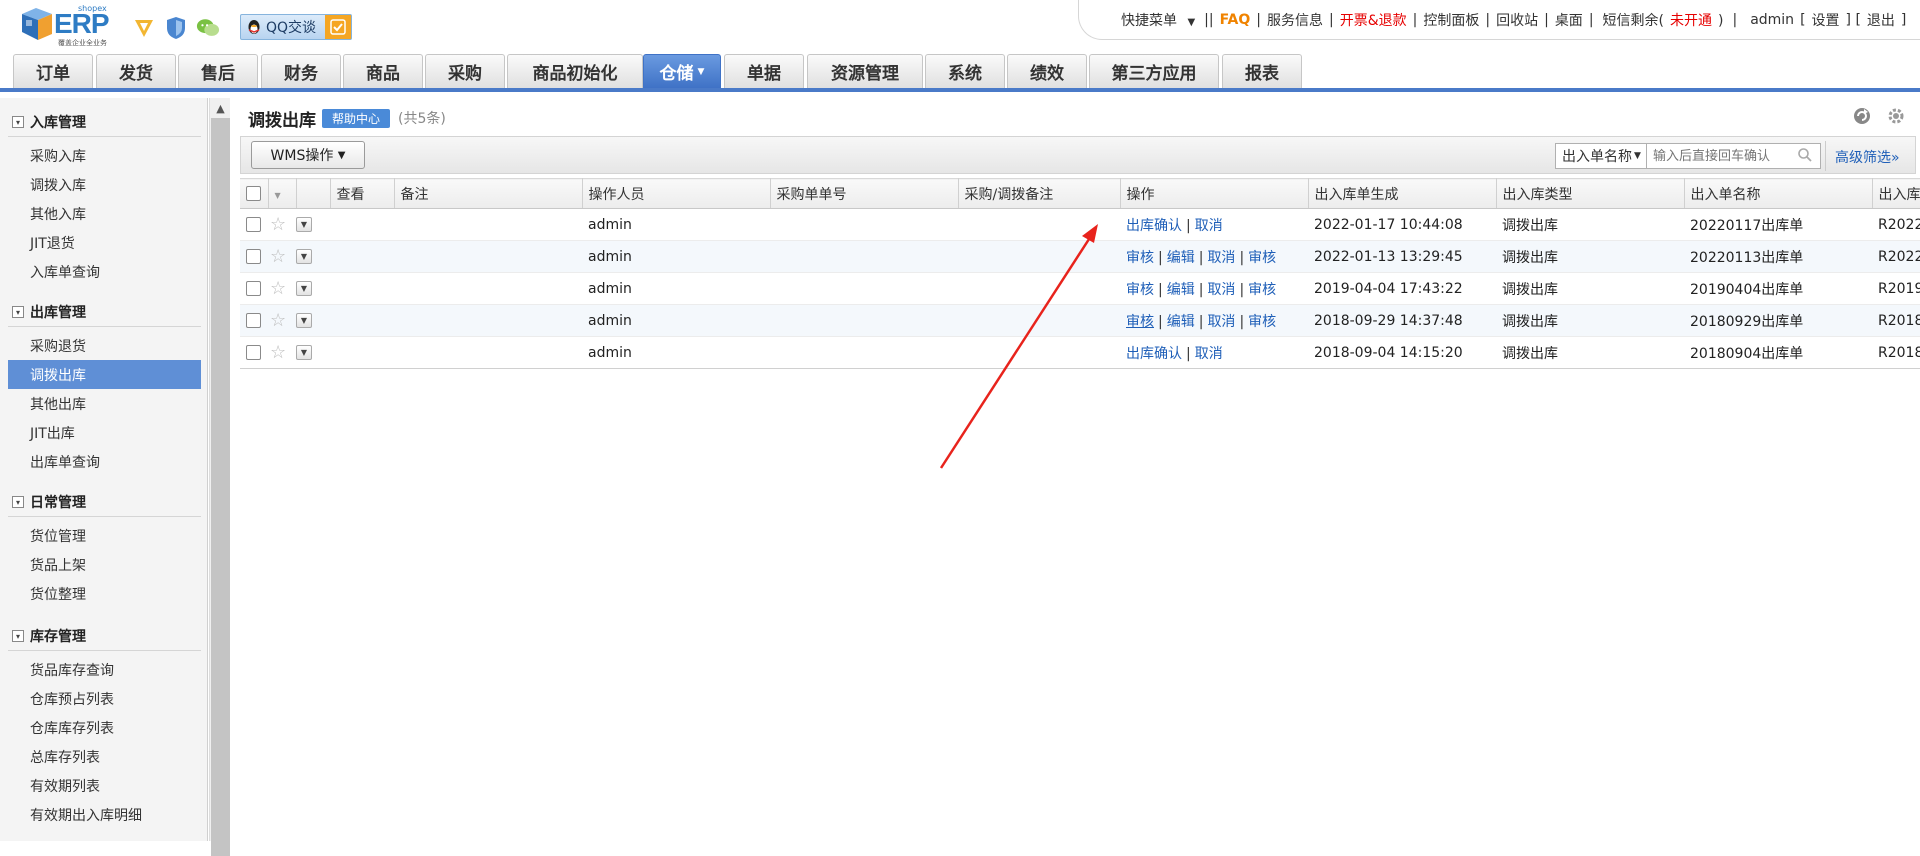 The height and width of the screenshot is (856, 1920). Describe the element at coordinates (104, 669) in the screenshot. I see `sidebar-item-stock-query: 货品库存查询` at that location.